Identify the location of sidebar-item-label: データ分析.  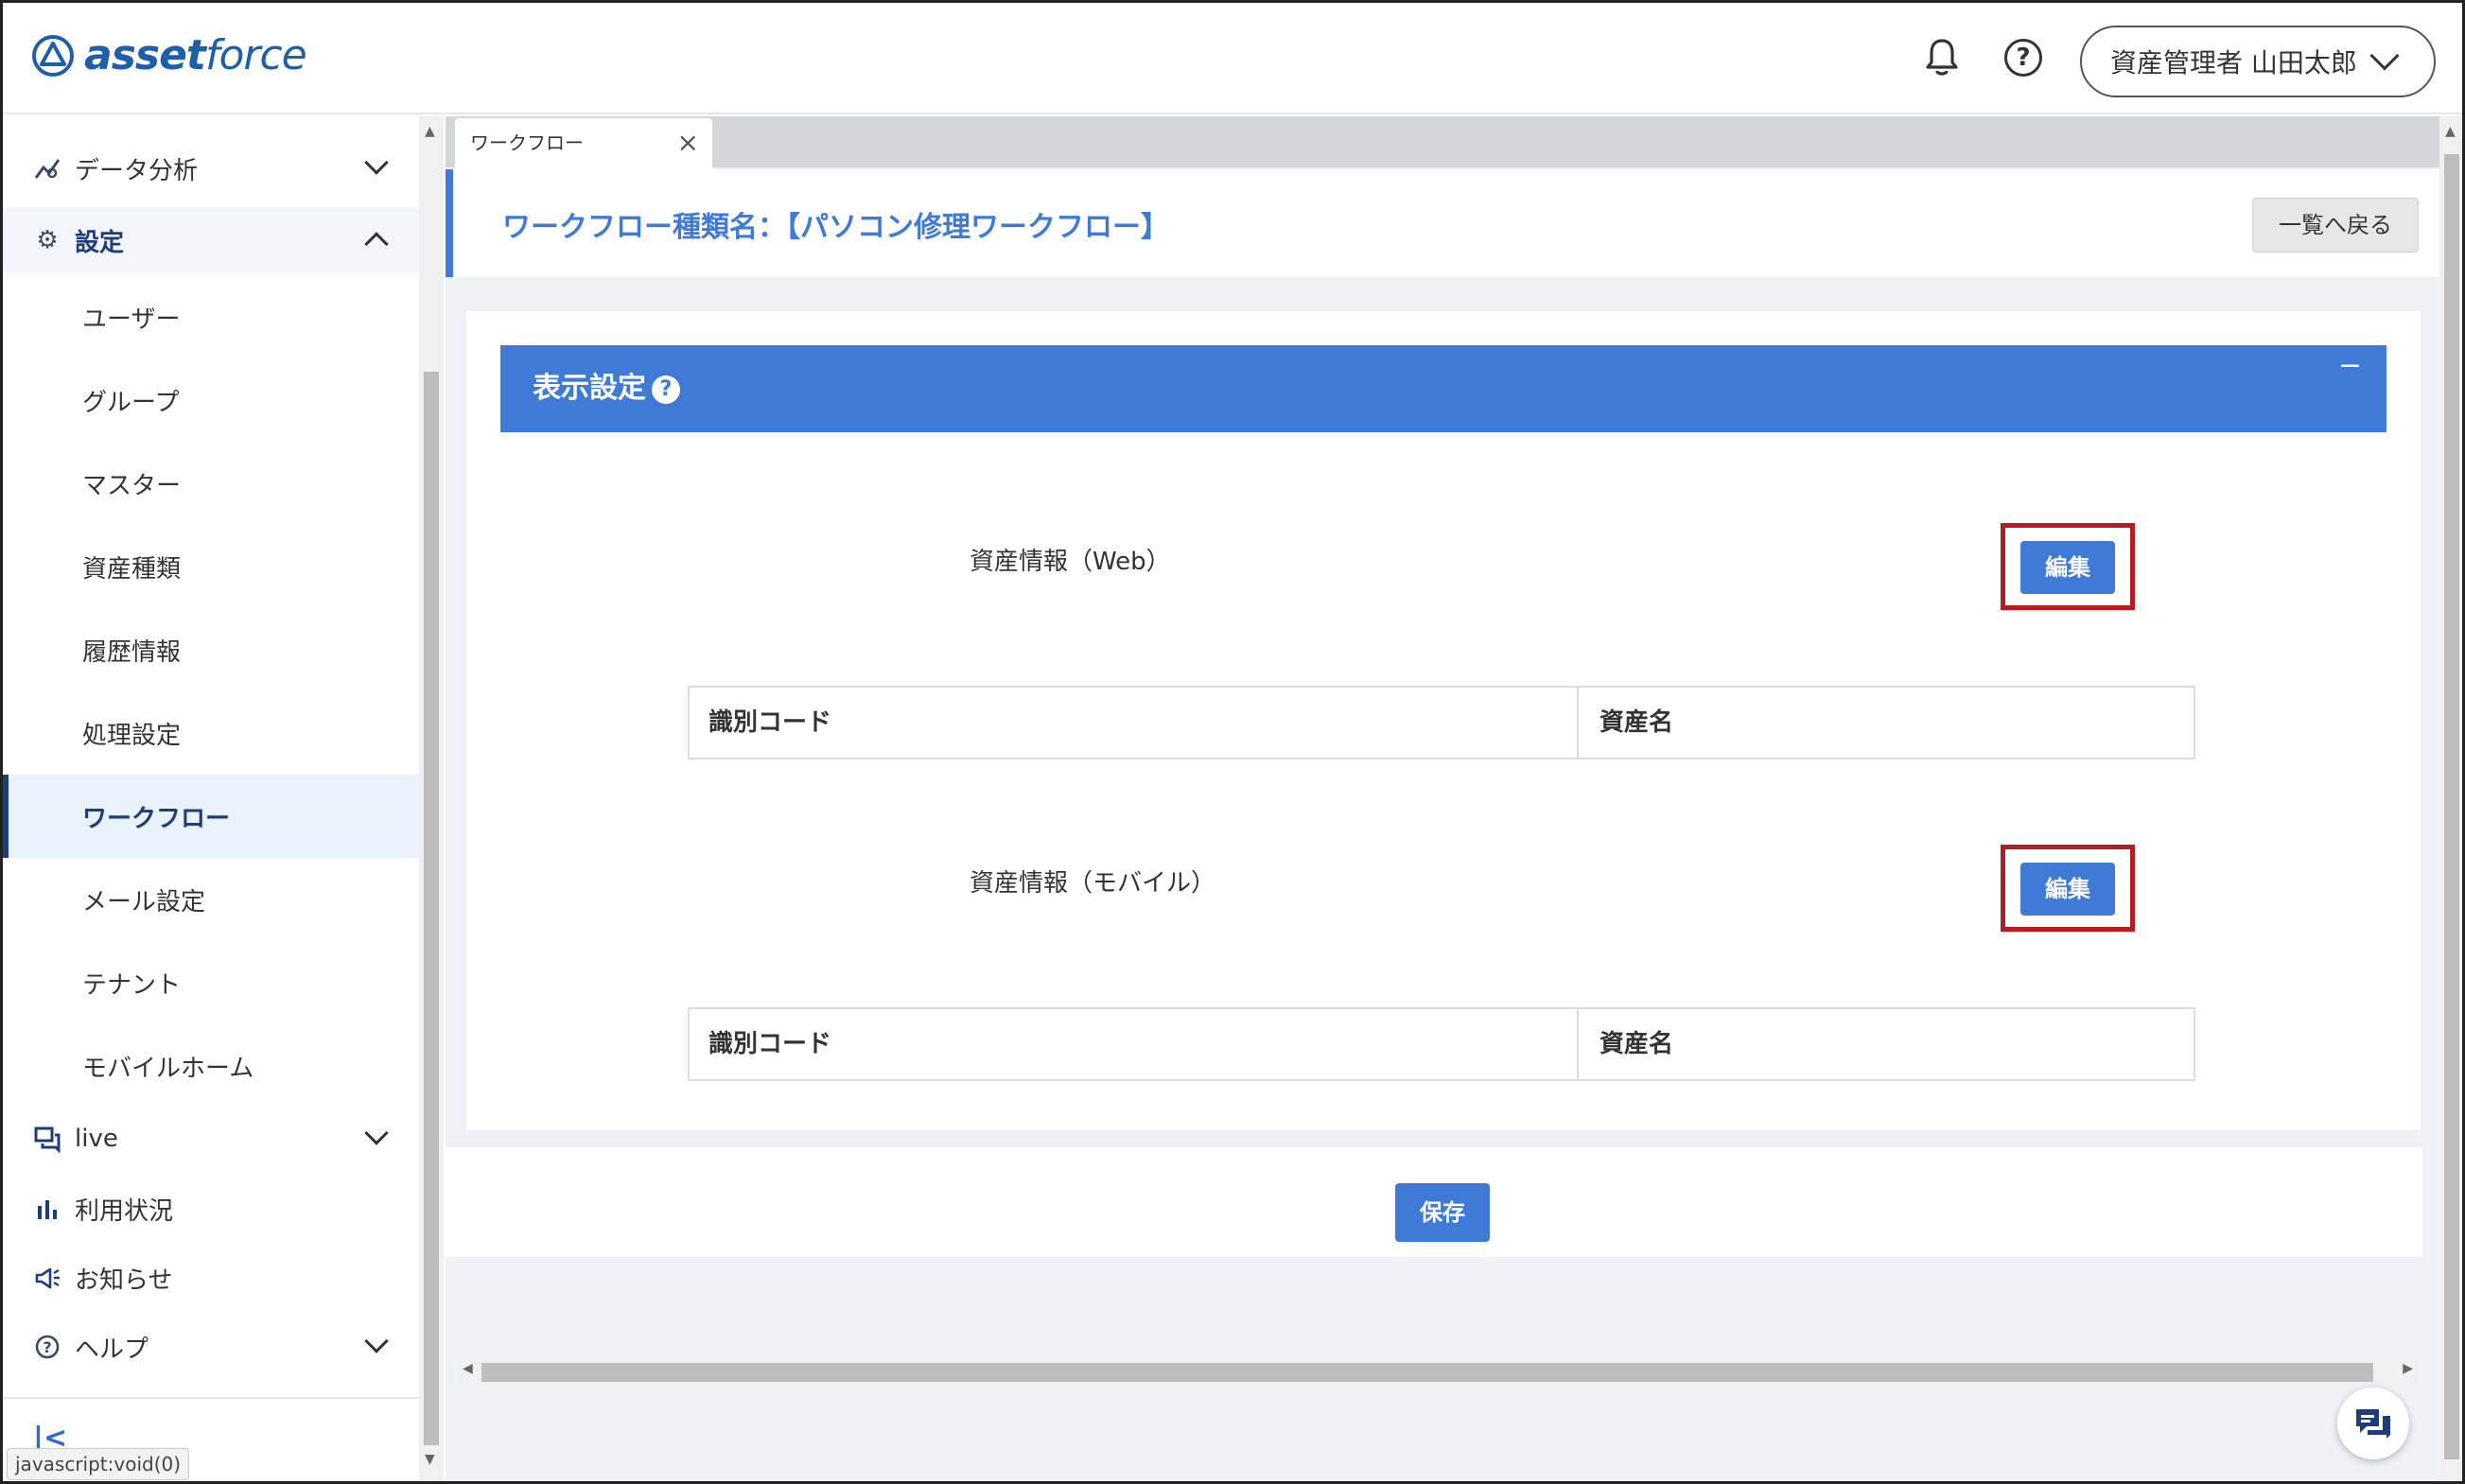
(137, 170).